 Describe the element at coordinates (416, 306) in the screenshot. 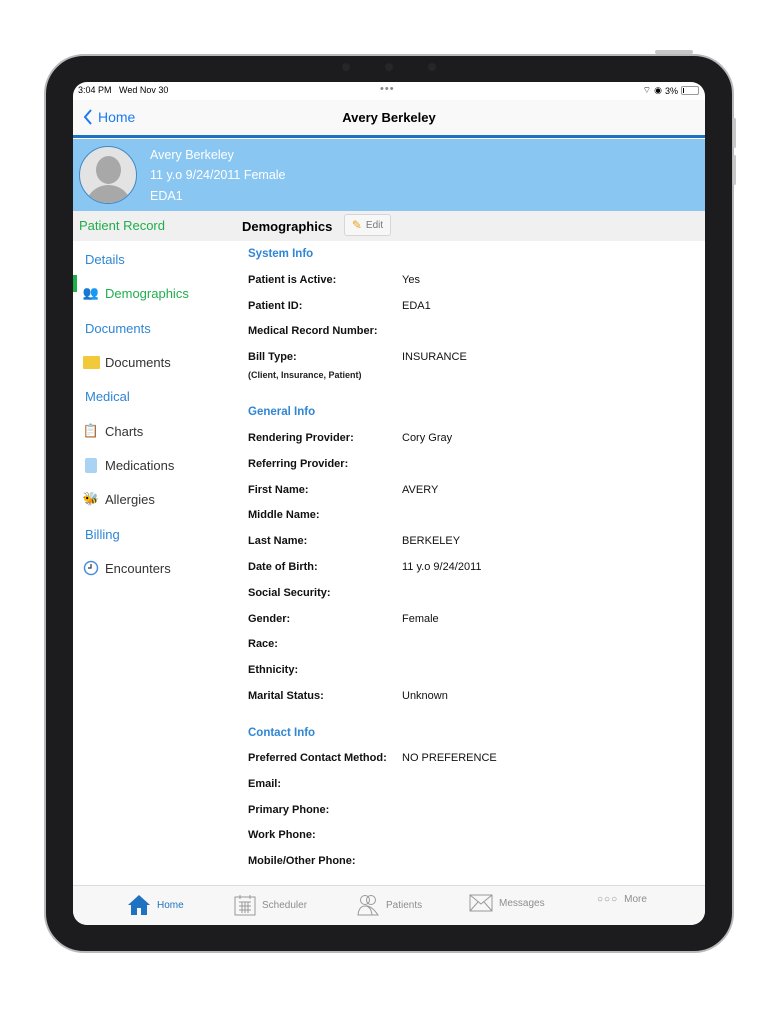

I see `detail-value: EDA1` at that location.